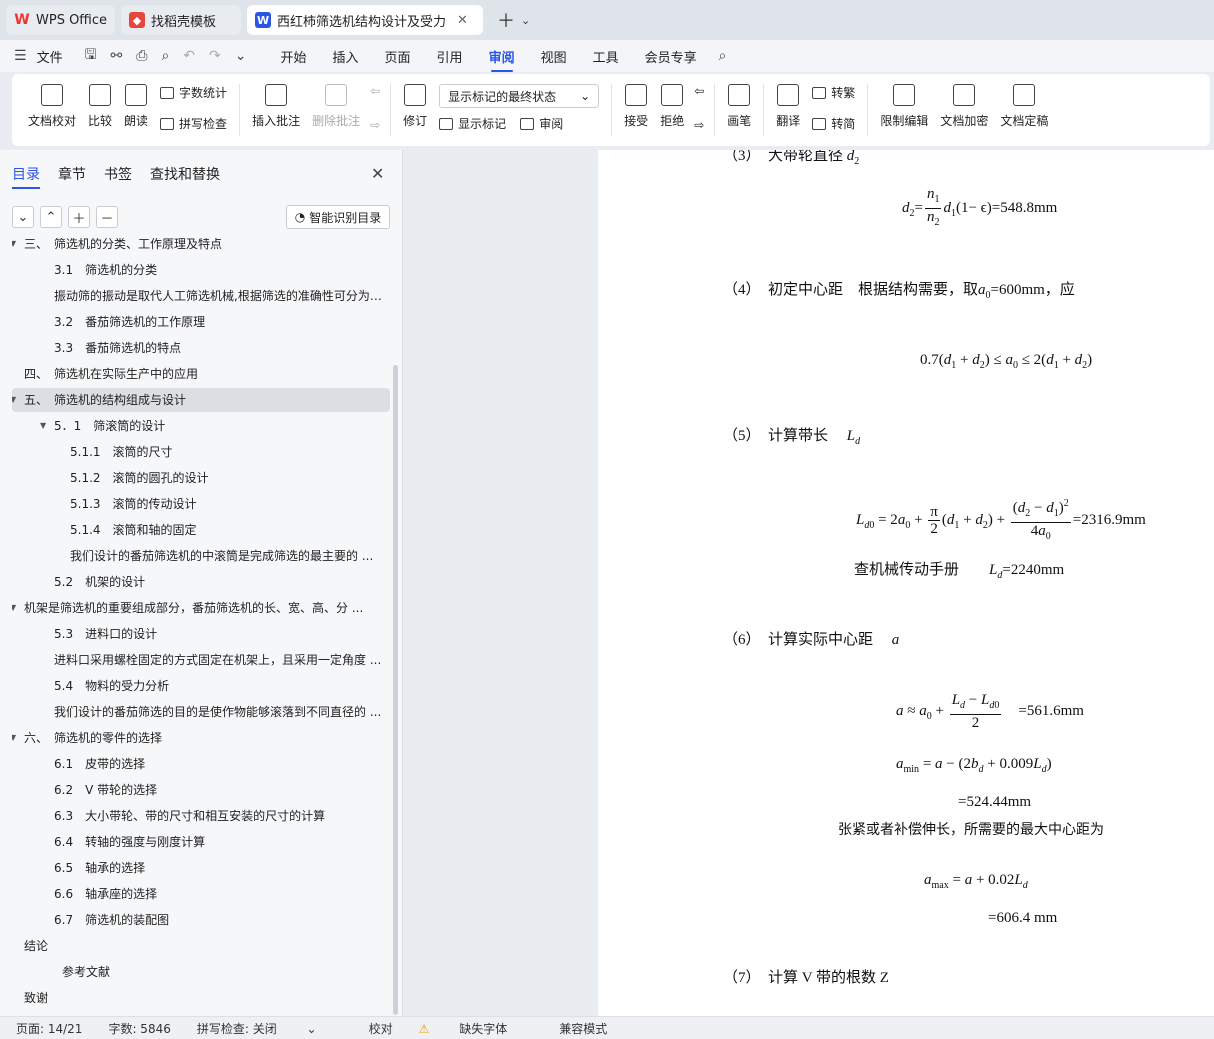 This screenshot has width=1214, height=1039. Describe the element at coordinates (201, 400) in the screenshot. I see `toc-item: ▼ 五、 筛选机的结构组成与设计` at that location.